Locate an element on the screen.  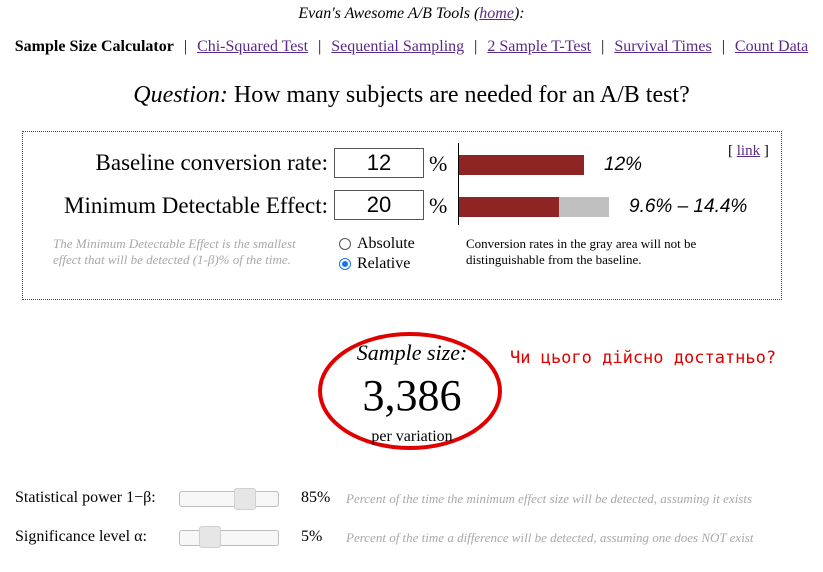
mde-range-text: 9.6% – 14.4% is located at coordinates (688, 206).